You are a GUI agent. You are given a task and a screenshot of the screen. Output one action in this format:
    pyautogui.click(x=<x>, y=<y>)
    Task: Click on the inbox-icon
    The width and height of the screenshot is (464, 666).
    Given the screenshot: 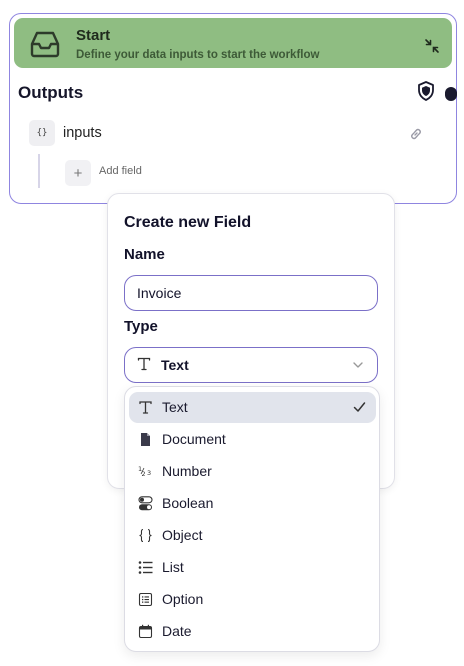 What is the action you would take?
    pyautogui.click(x=45, y=44)
    